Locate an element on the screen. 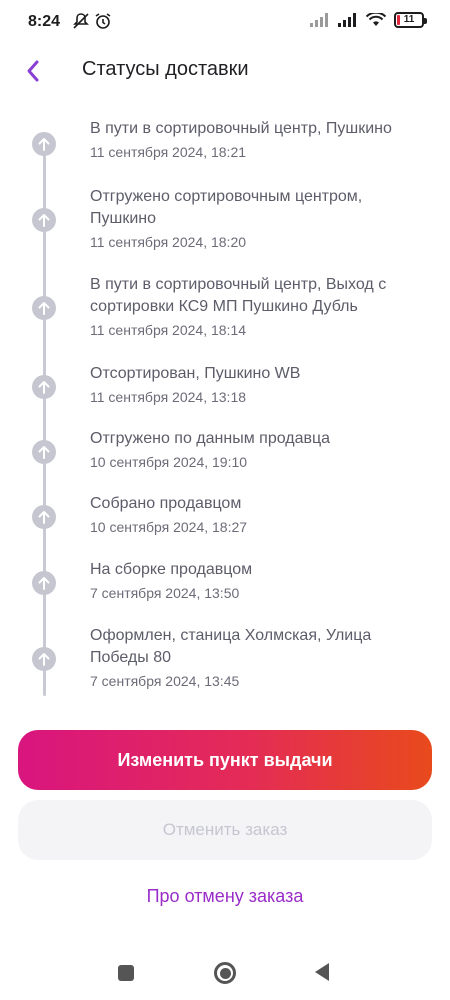 Image resolution: width=450 pixels, height=1000 pixels. status-time: 8:24 is located at coordinates (44, 21).